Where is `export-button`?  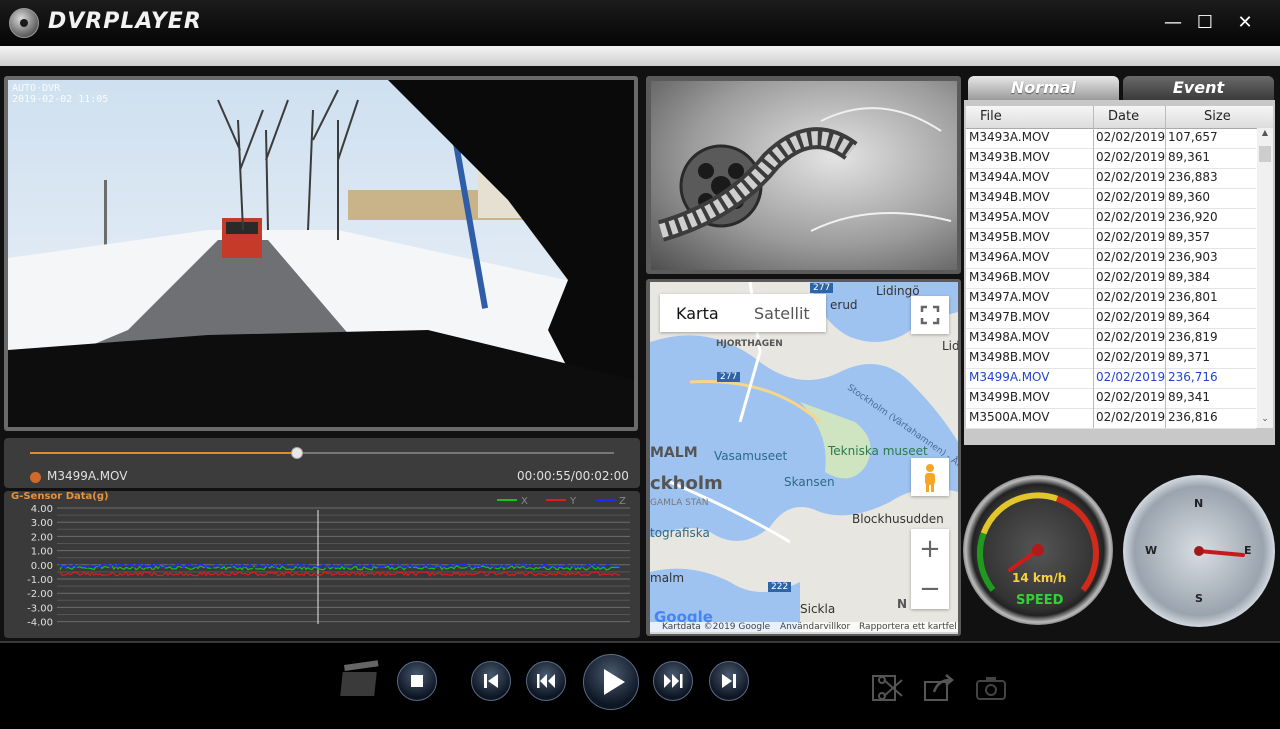
export-button is located at coordinates (940, 688).